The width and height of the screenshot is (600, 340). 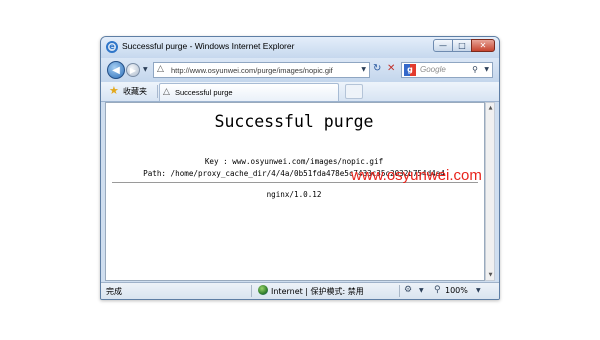 What do you see at coordinates (294, 161) in the screenshot?
I see `purge-key: Key : www.osyunwei.com/images/nopic.gif` at bounding box center [294, 161].